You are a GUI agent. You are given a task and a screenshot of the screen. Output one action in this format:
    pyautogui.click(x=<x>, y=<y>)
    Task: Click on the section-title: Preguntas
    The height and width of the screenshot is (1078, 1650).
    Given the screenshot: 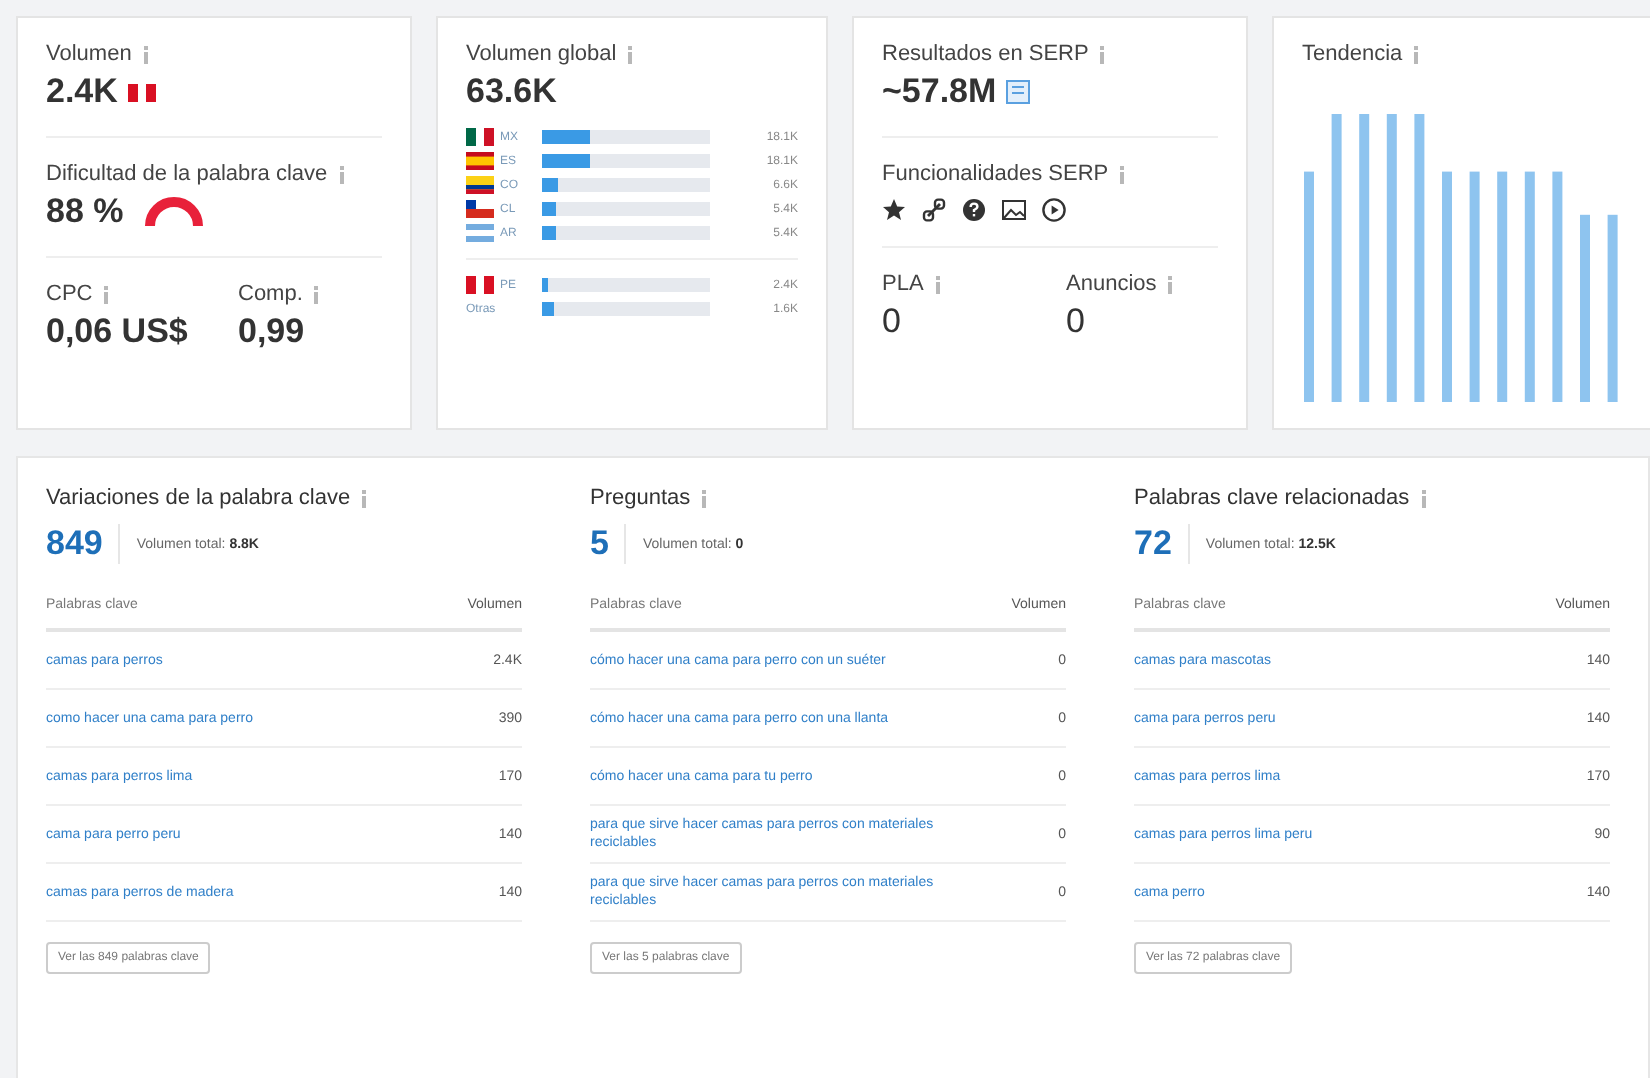 What is the action you would take?
    pyautogui.click(x=640, y=498)
    